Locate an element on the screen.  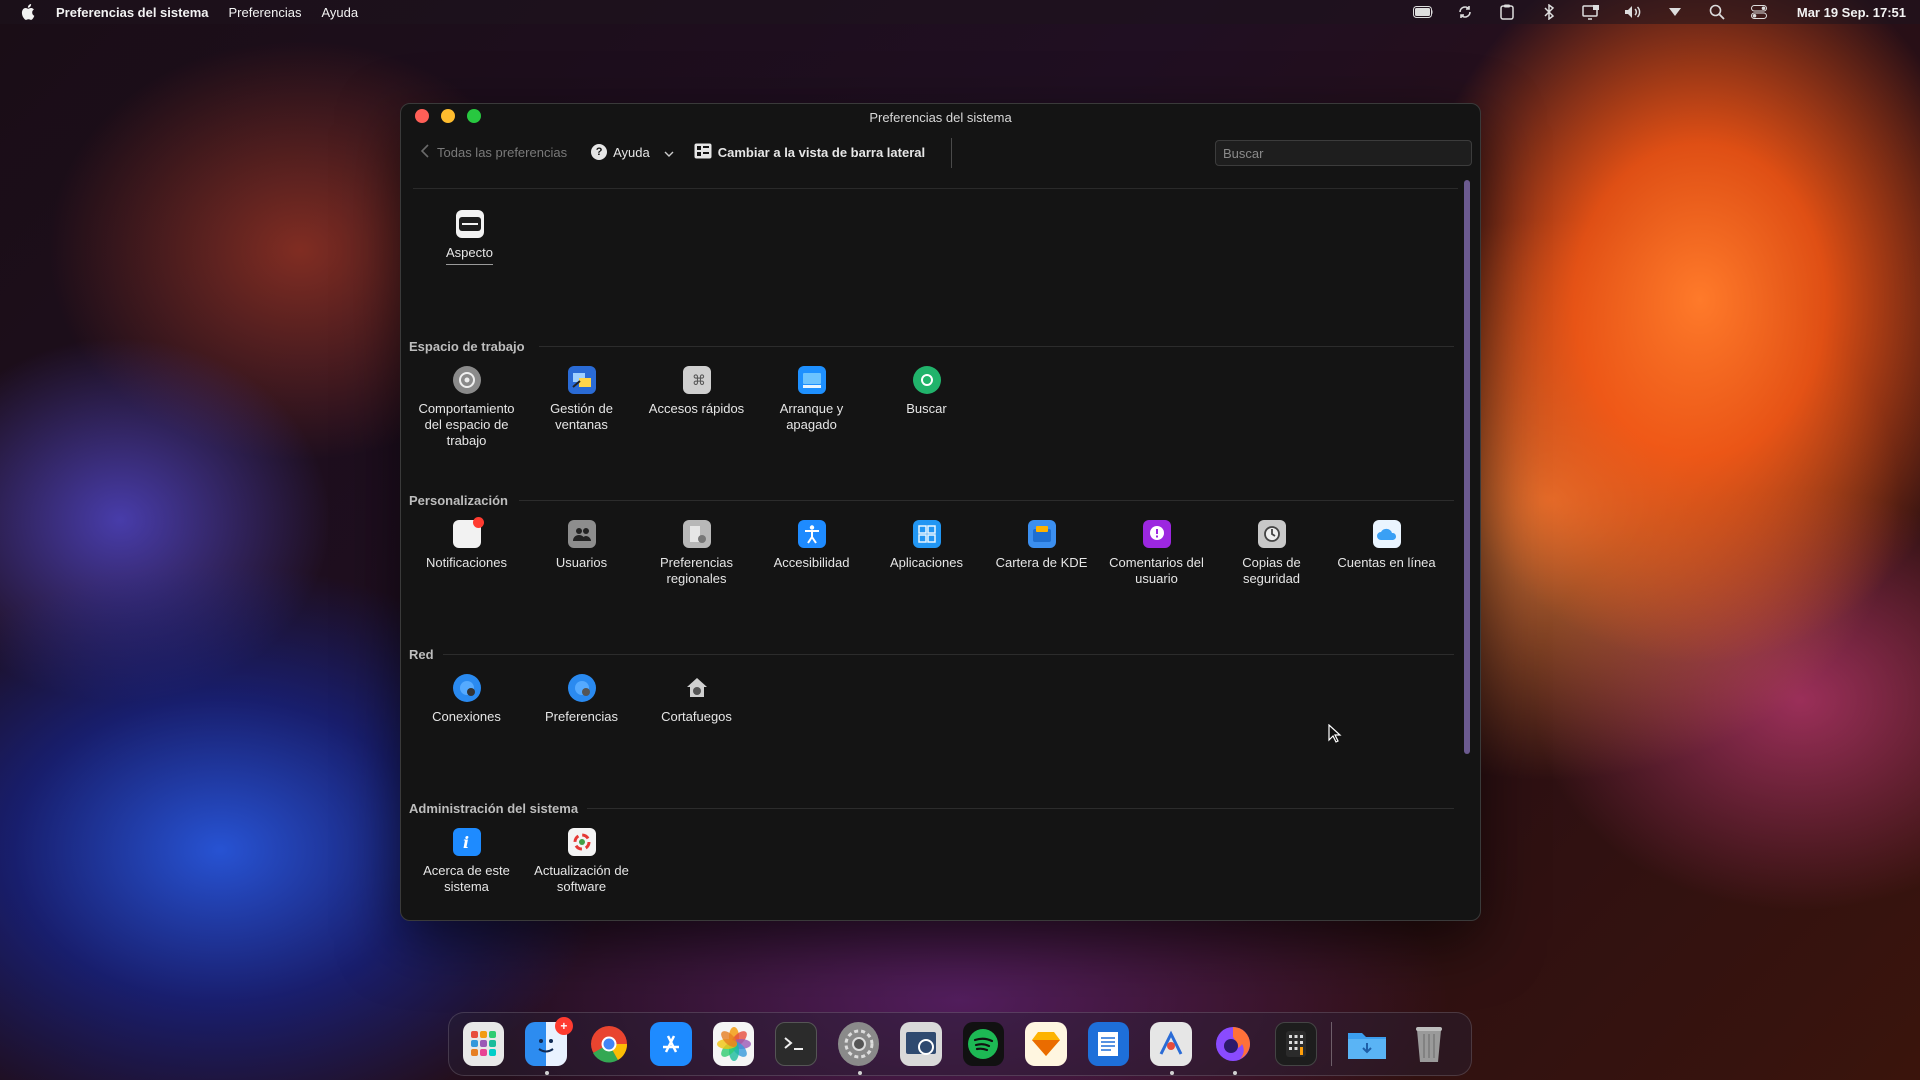
back-label: Todas las preferencias is located at coordinates (502, 152).